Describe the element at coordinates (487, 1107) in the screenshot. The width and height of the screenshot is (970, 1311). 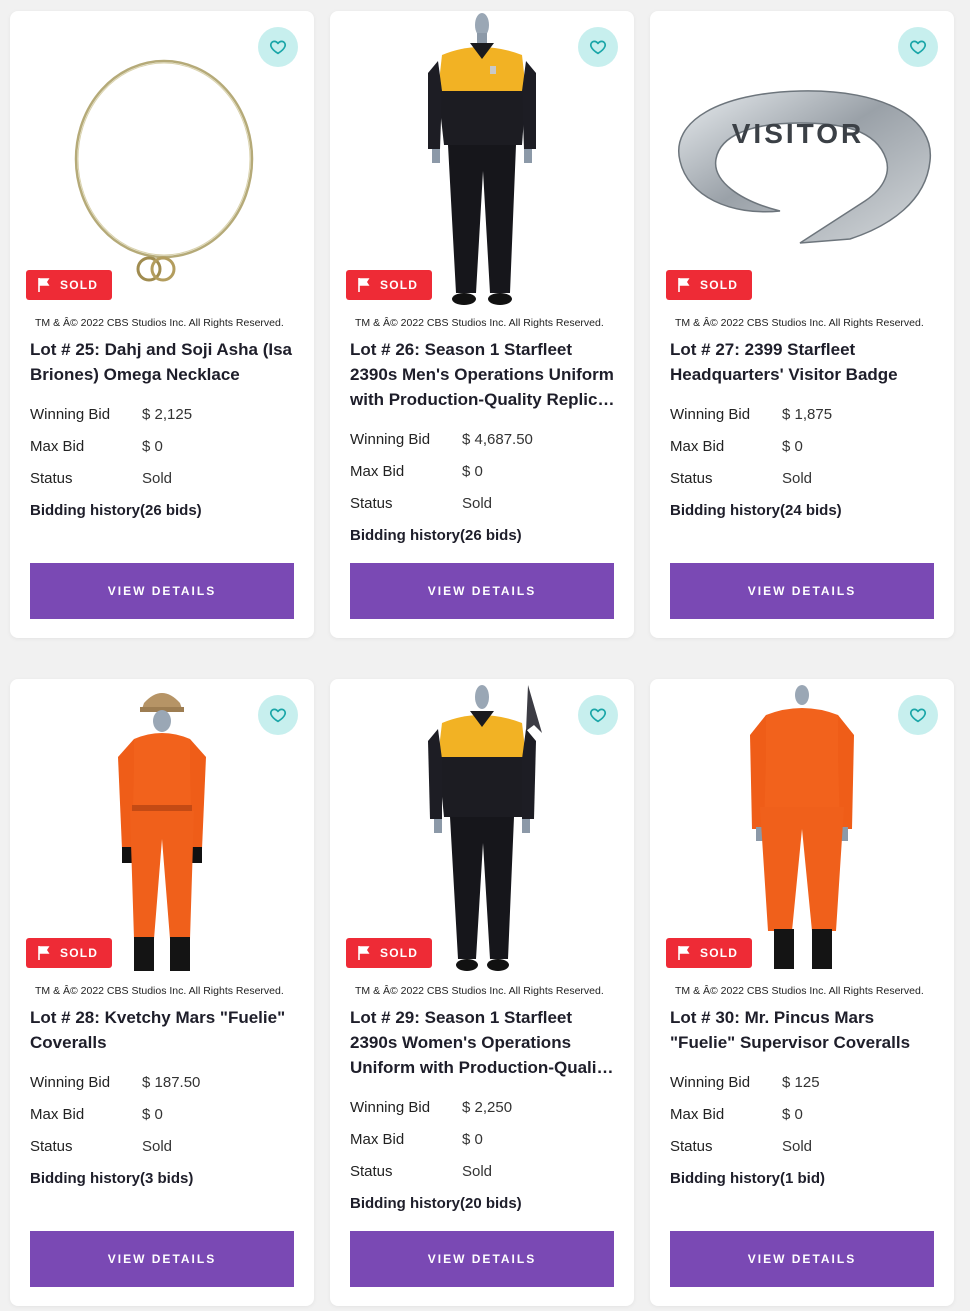
I see `winning-bid-value: $ 2,250` at that location.